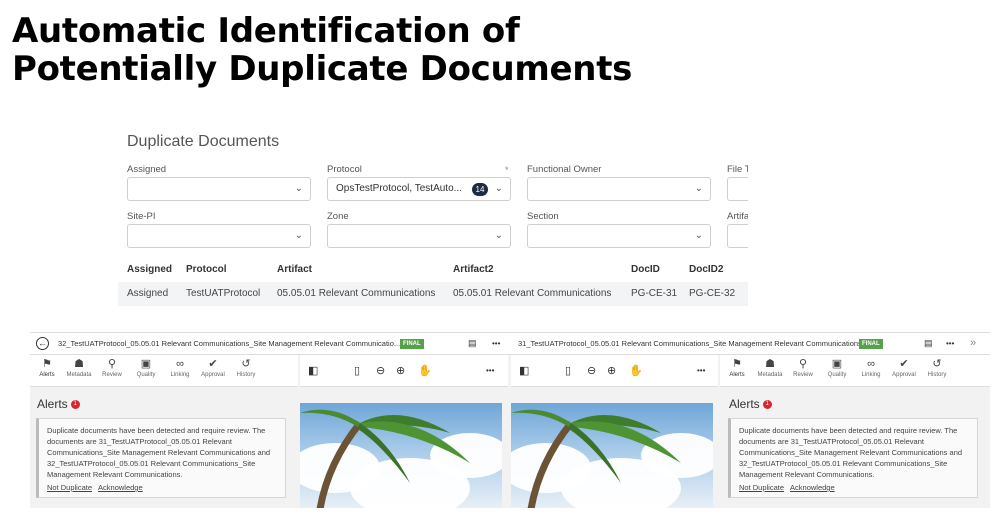 The height and width of the screenshot is (518, 1001). What do you see at coordinates (219, 236) in the screenshot?
I see `site-pi-select: ⌄` at bounding box center [219, 236].